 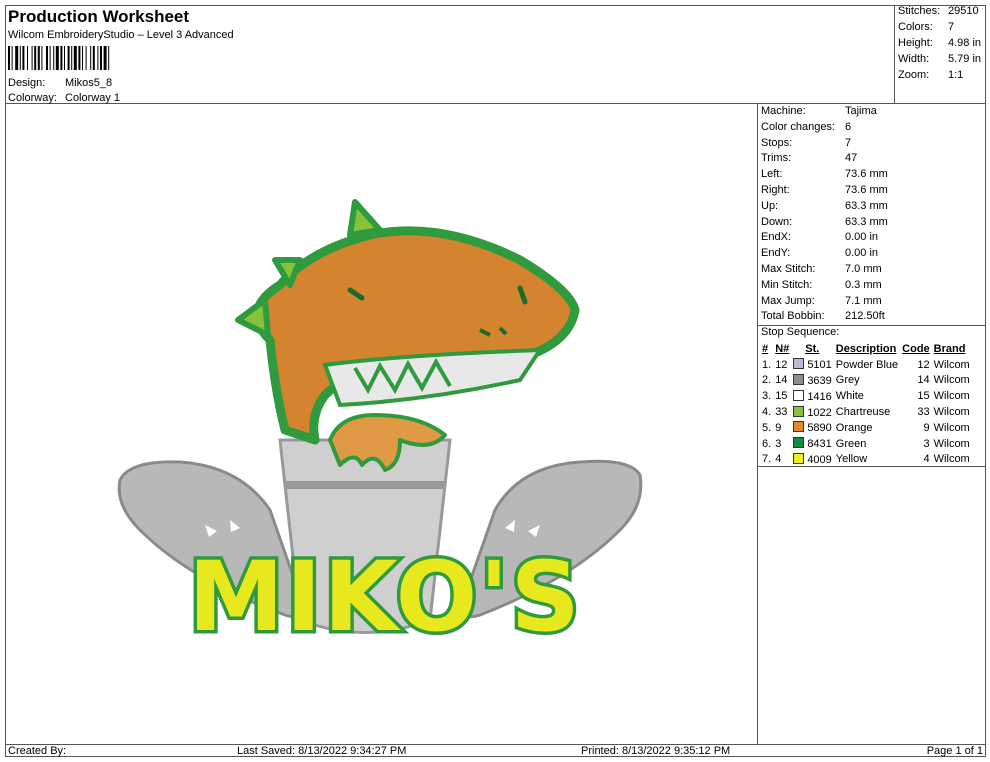 I want to click on table-row: 1. 12 5101 Powder Blue 12 Wilcom, so click(x=866, y=365).